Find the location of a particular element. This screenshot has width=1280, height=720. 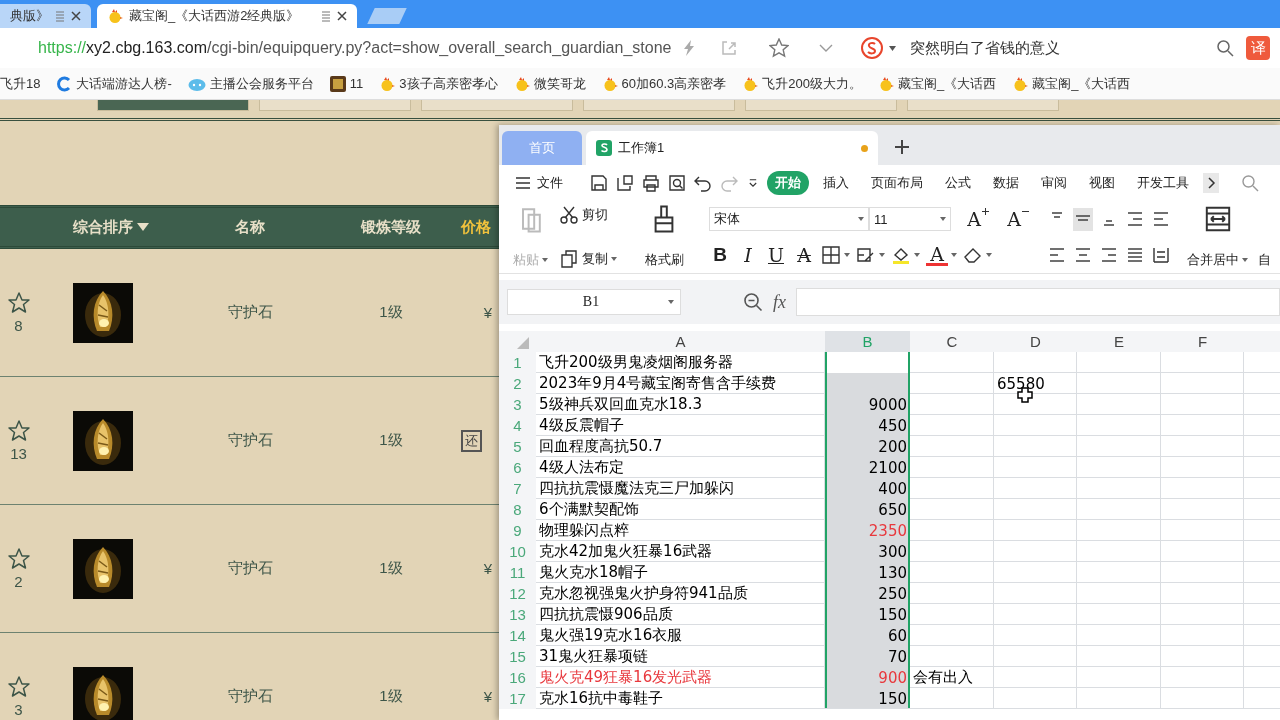

column-header: 价格 is located at coordinates (470, 227).